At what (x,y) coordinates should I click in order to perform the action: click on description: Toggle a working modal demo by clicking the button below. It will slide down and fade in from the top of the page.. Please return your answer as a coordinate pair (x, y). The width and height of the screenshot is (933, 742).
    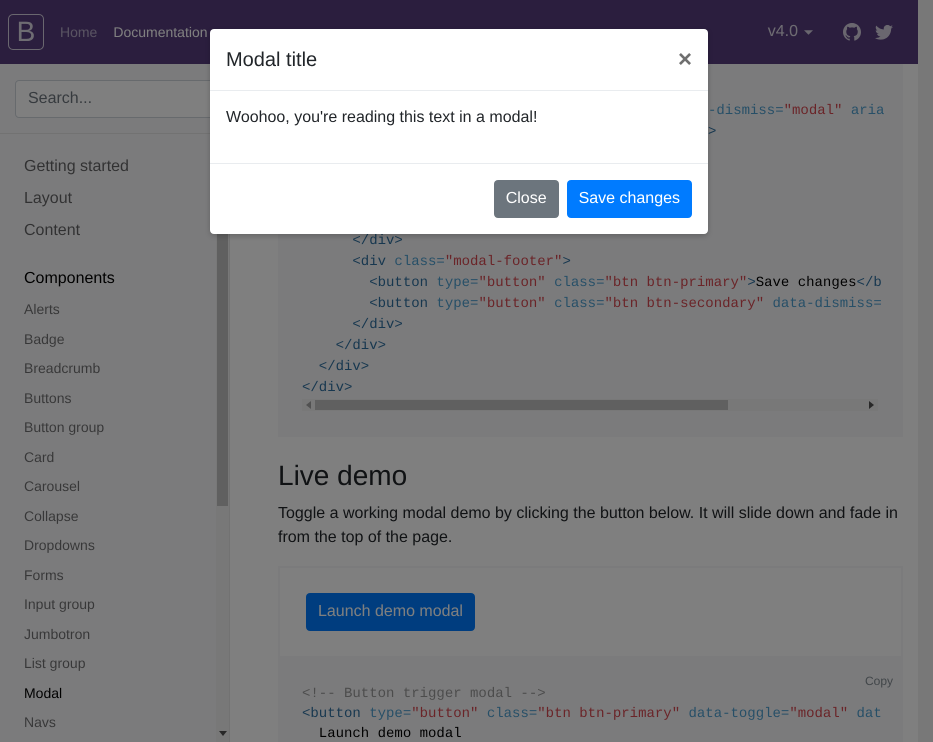
    Looking at the image, I should click on (588, 526).